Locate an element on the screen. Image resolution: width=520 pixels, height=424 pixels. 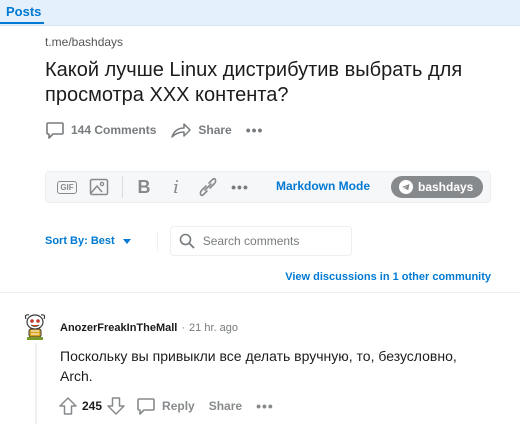
comment-timestamp: 21 hr. ago is located at coordinates (213, 328).